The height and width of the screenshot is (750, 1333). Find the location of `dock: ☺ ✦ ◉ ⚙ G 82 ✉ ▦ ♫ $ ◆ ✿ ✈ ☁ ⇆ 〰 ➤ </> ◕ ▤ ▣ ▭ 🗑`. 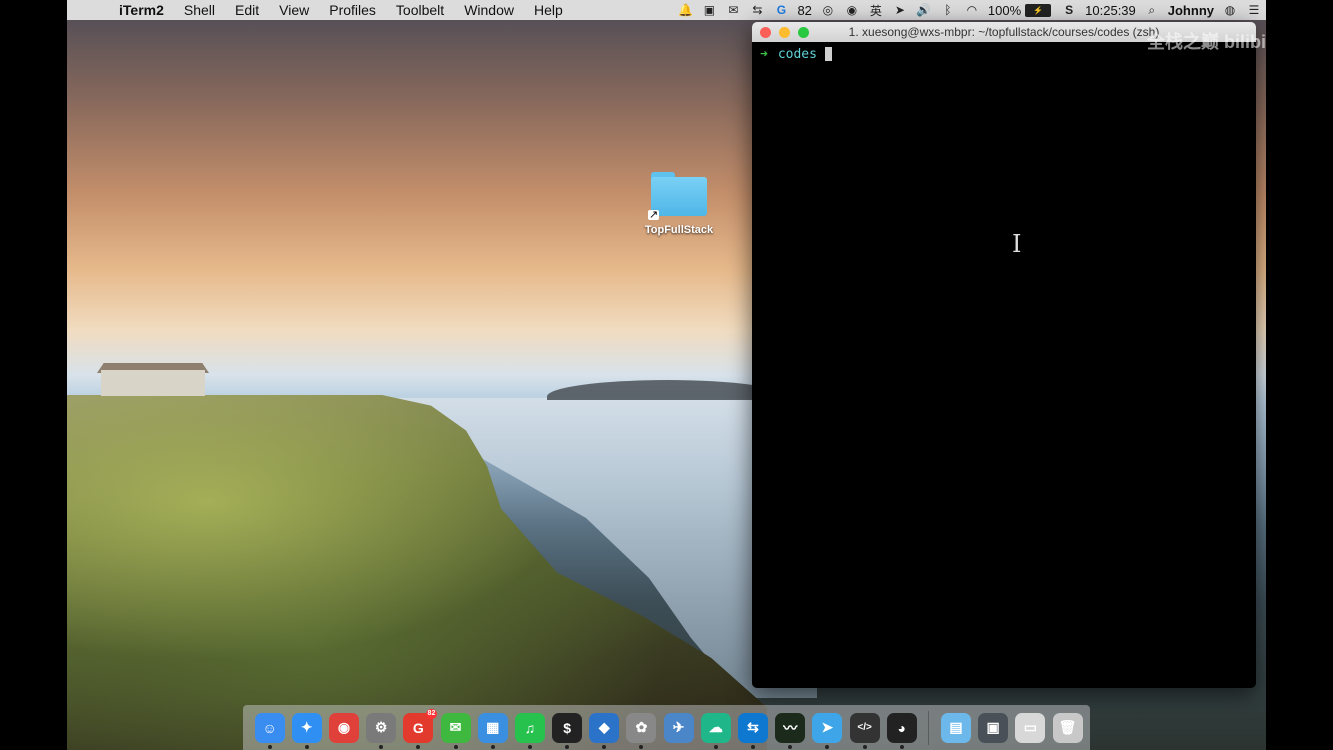

dock: ☺ ✦ ◉ ⚙ G 82 ✉ ▦ ♫ $ ◆ ✿ ✈ ☁ ⇆ 〰 ➤ </> ◕ ▤ ▣ ▭ 🗑 is located at coordinates (666, 727).